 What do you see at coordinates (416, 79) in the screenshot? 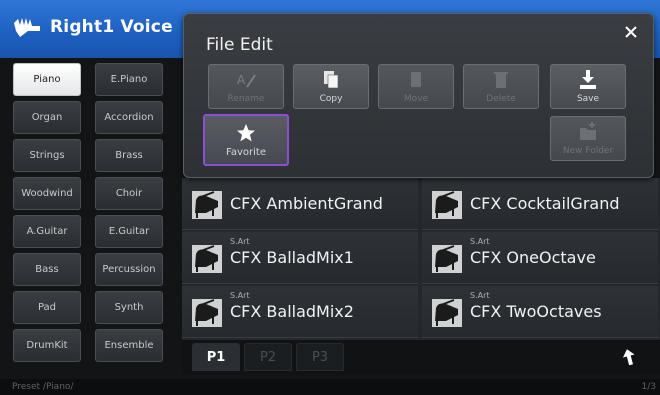
I see `move-icon` at bounding box center [416, 79].